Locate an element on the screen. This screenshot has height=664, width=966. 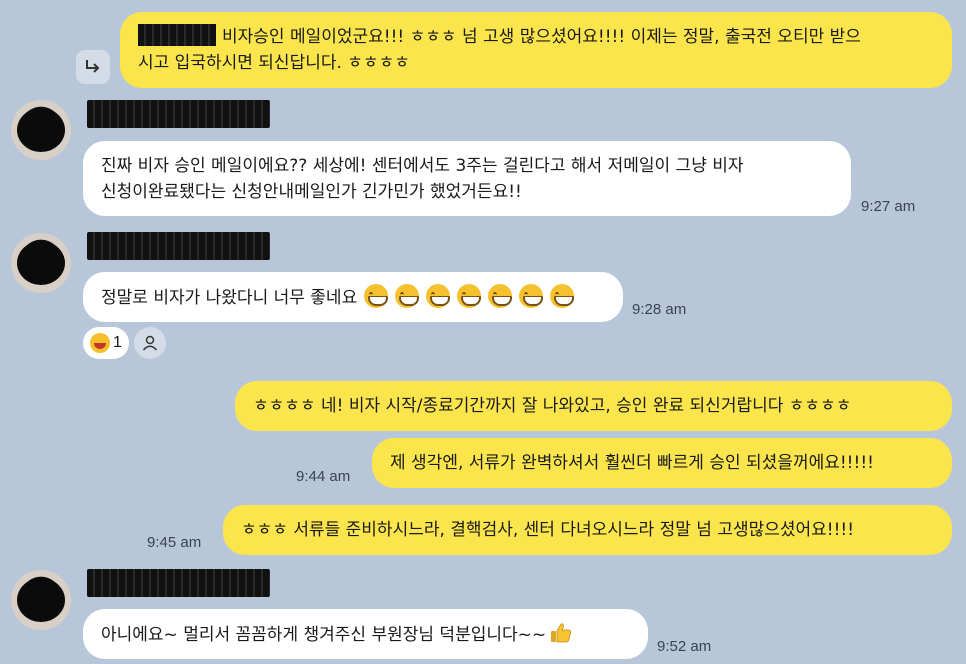
message-timestamp: 9:45 am is located at coordinates (174, 542).